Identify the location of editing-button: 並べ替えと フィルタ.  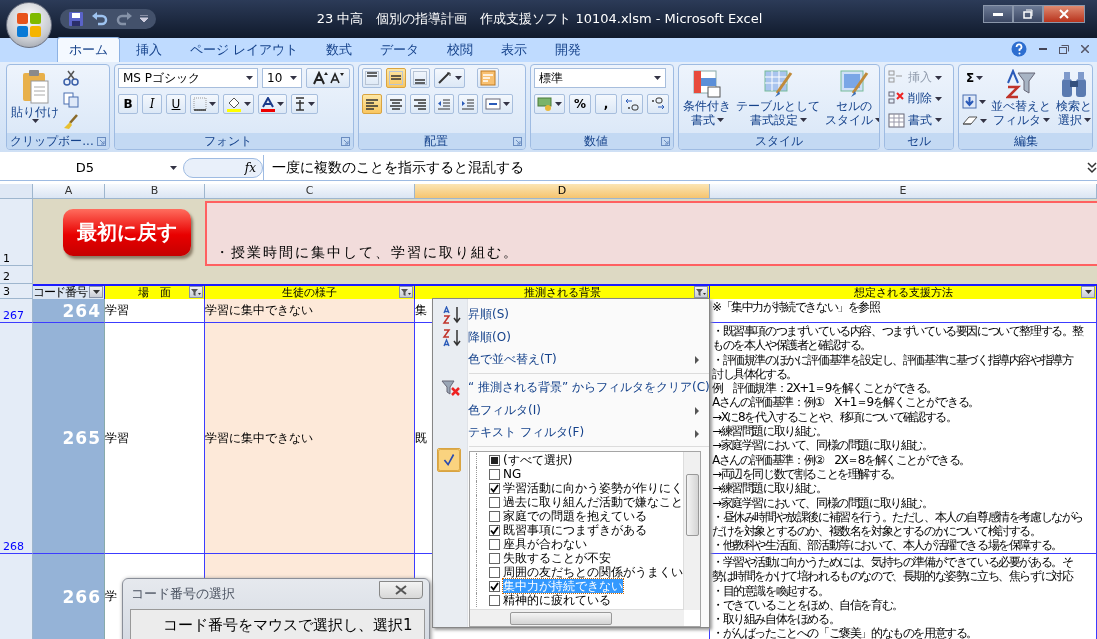
(1021, 98).